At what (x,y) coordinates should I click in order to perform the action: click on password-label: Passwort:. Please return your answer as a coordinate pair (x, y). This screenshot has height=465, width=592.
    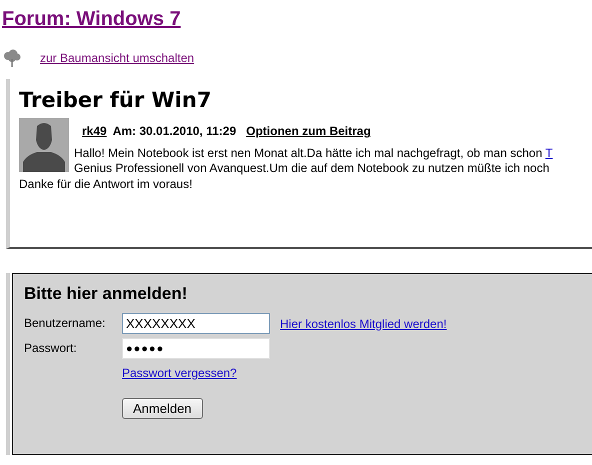
    Looking at the image, I should click on (51, 347).